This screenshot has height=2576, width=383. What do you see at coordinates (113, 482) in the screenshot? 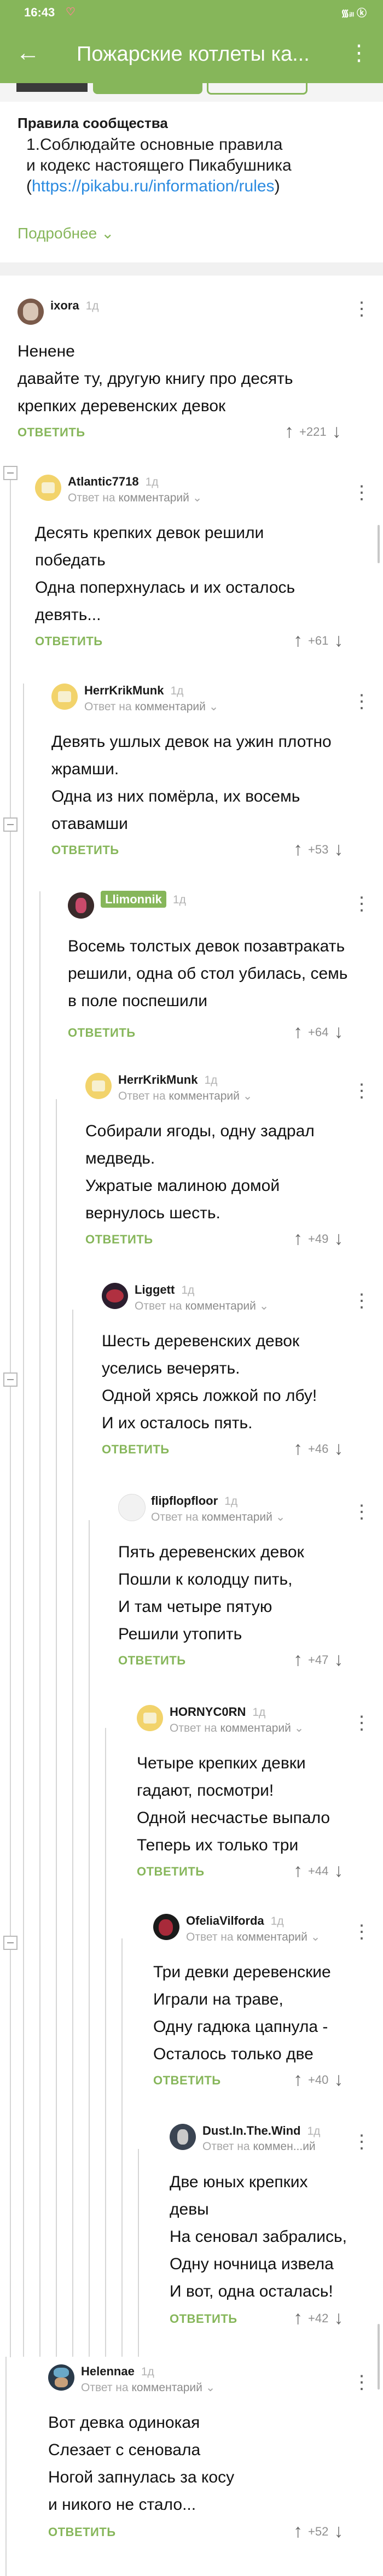
I see `comment-author: Atlantic7718 1д` at bounding box center [113, 482].